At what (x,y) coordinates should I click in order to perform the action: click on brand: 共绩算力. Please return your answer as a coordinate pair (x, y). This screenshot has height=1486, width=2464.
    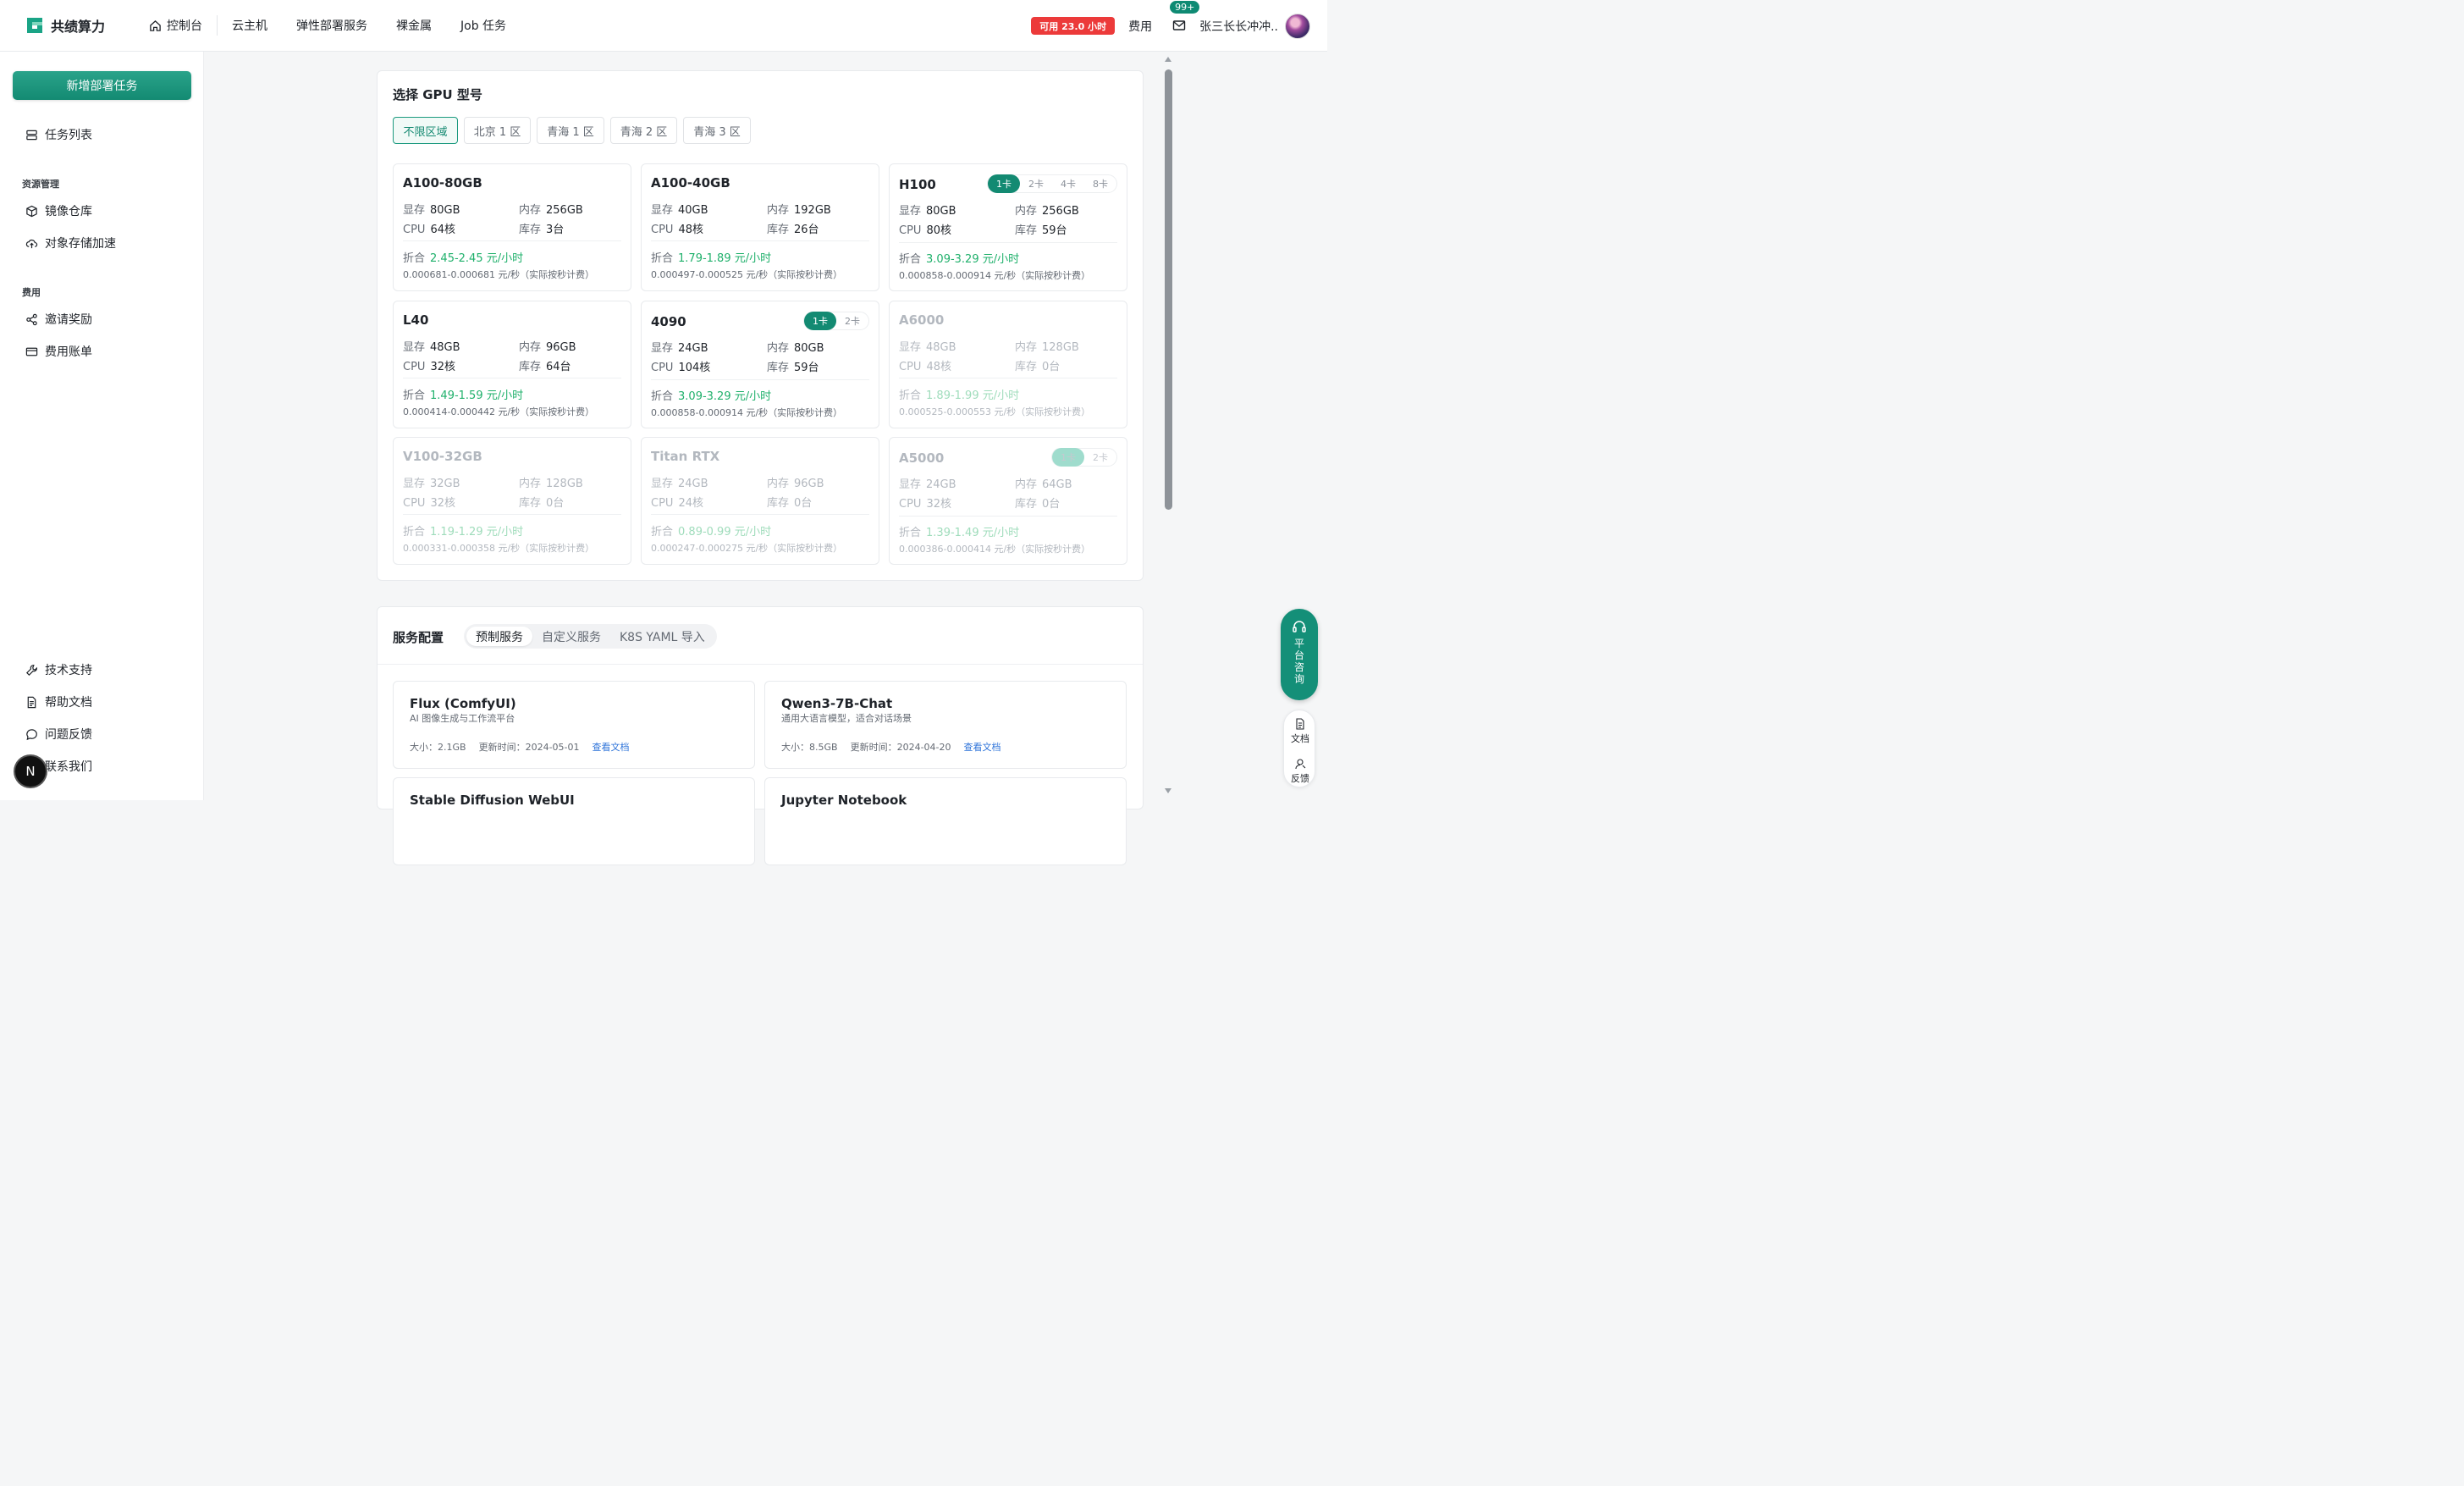
    Looking at the image, I should click on (76, 25).